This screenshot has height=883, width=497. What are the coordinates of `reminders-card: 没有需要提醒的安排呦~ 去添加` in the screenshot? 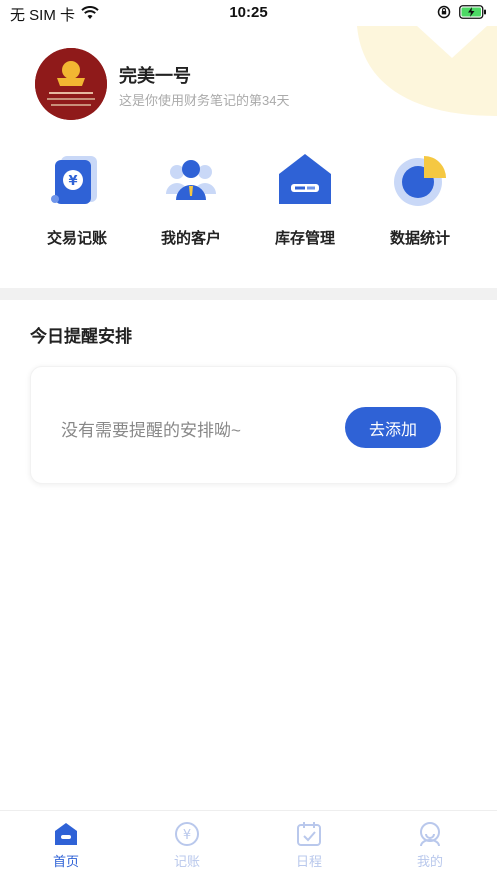 It's located at (243, 425).